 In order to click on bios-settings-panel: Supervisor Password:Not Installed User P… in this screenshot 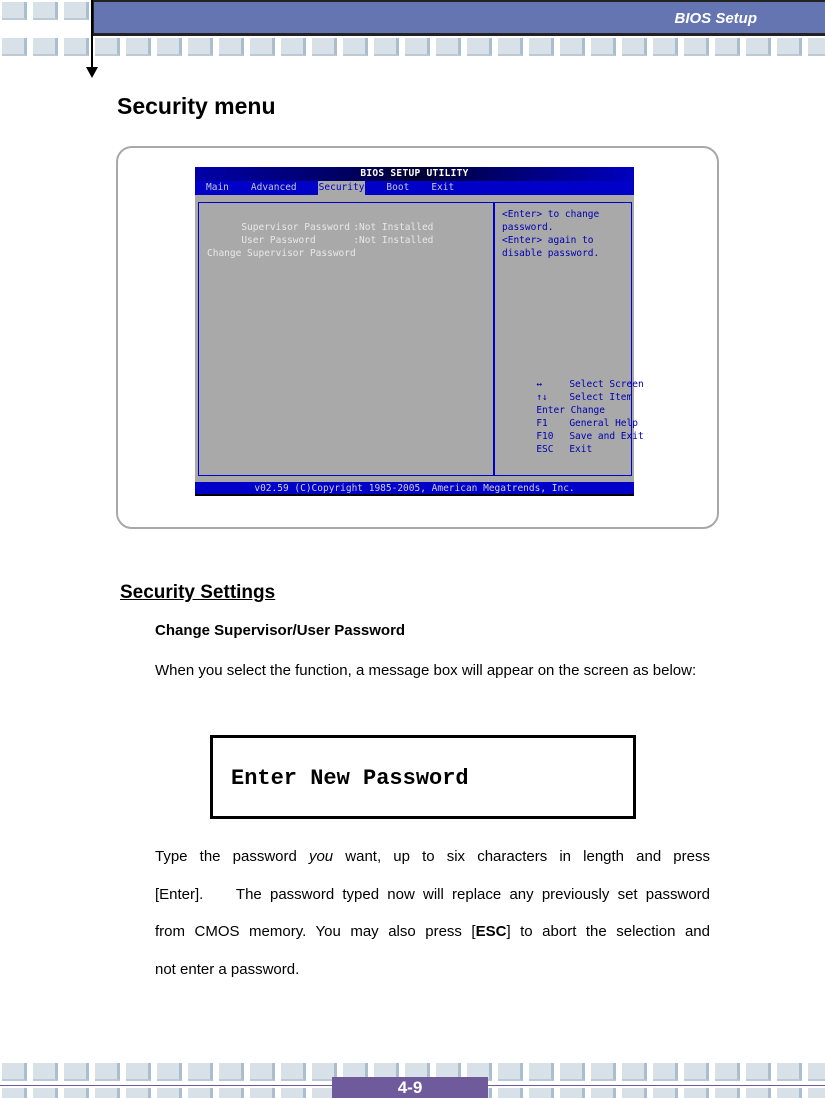, I will do `click(346, 339)`.